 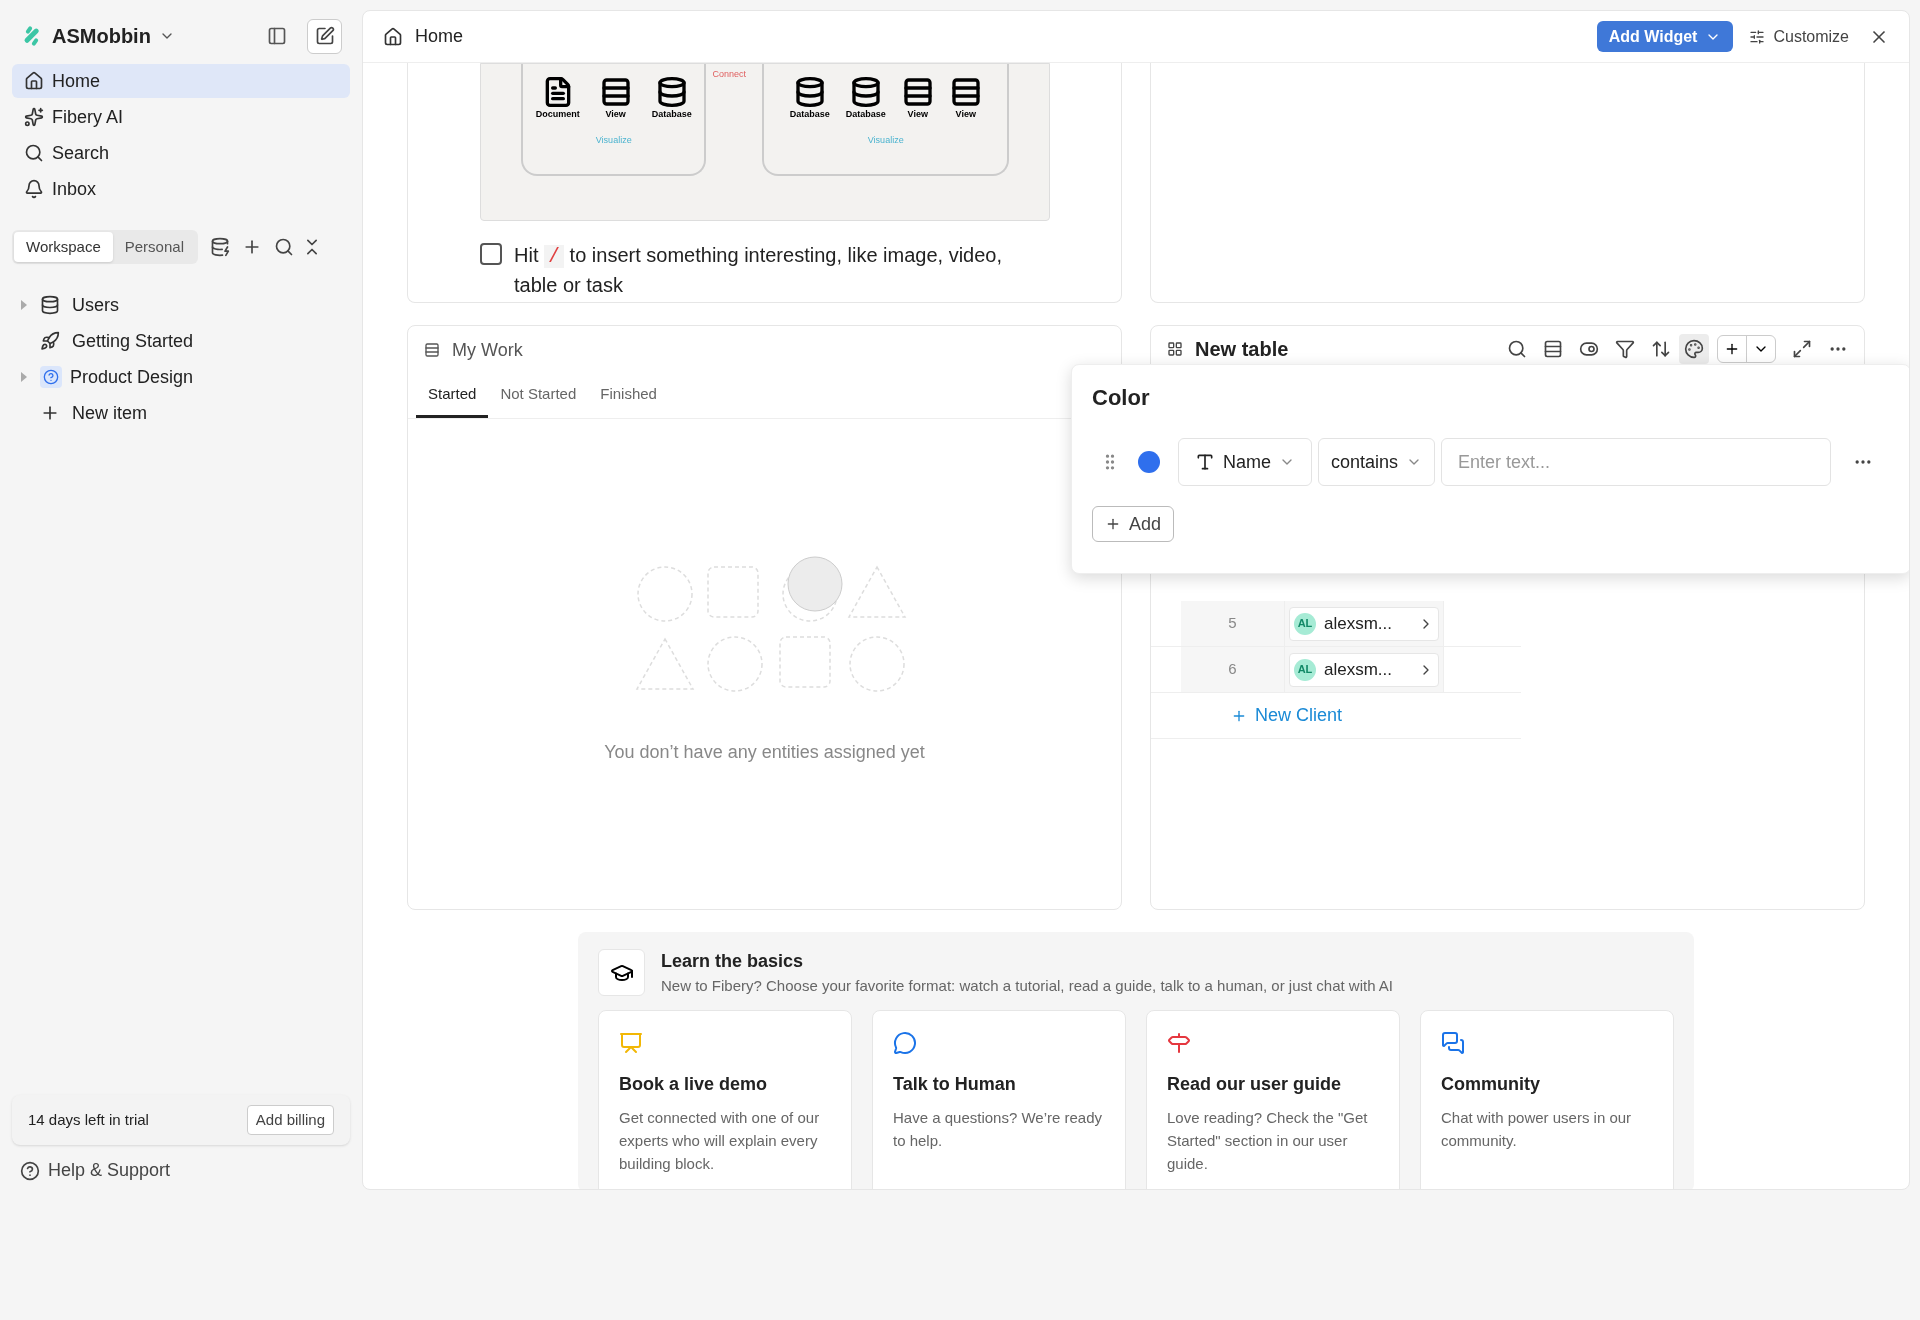 I want to click on todo-checkbox, so click(x=491, y=254).